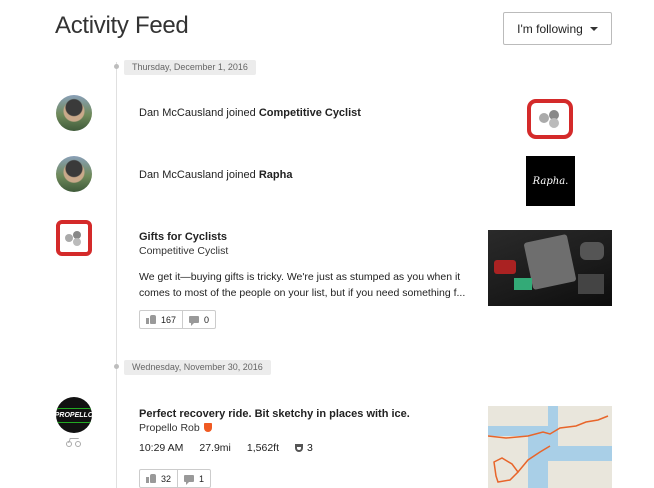 The height and width of the screenshot is (488, 654). I want to click on post-title: Gifts for Cyclists, so click(183, 237).